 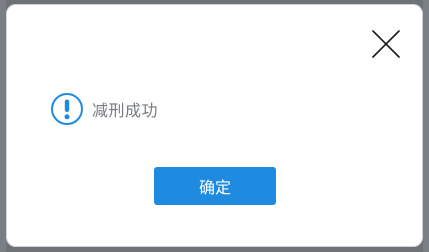 I want to click on backdrop-right, so click(x=426, y=126).